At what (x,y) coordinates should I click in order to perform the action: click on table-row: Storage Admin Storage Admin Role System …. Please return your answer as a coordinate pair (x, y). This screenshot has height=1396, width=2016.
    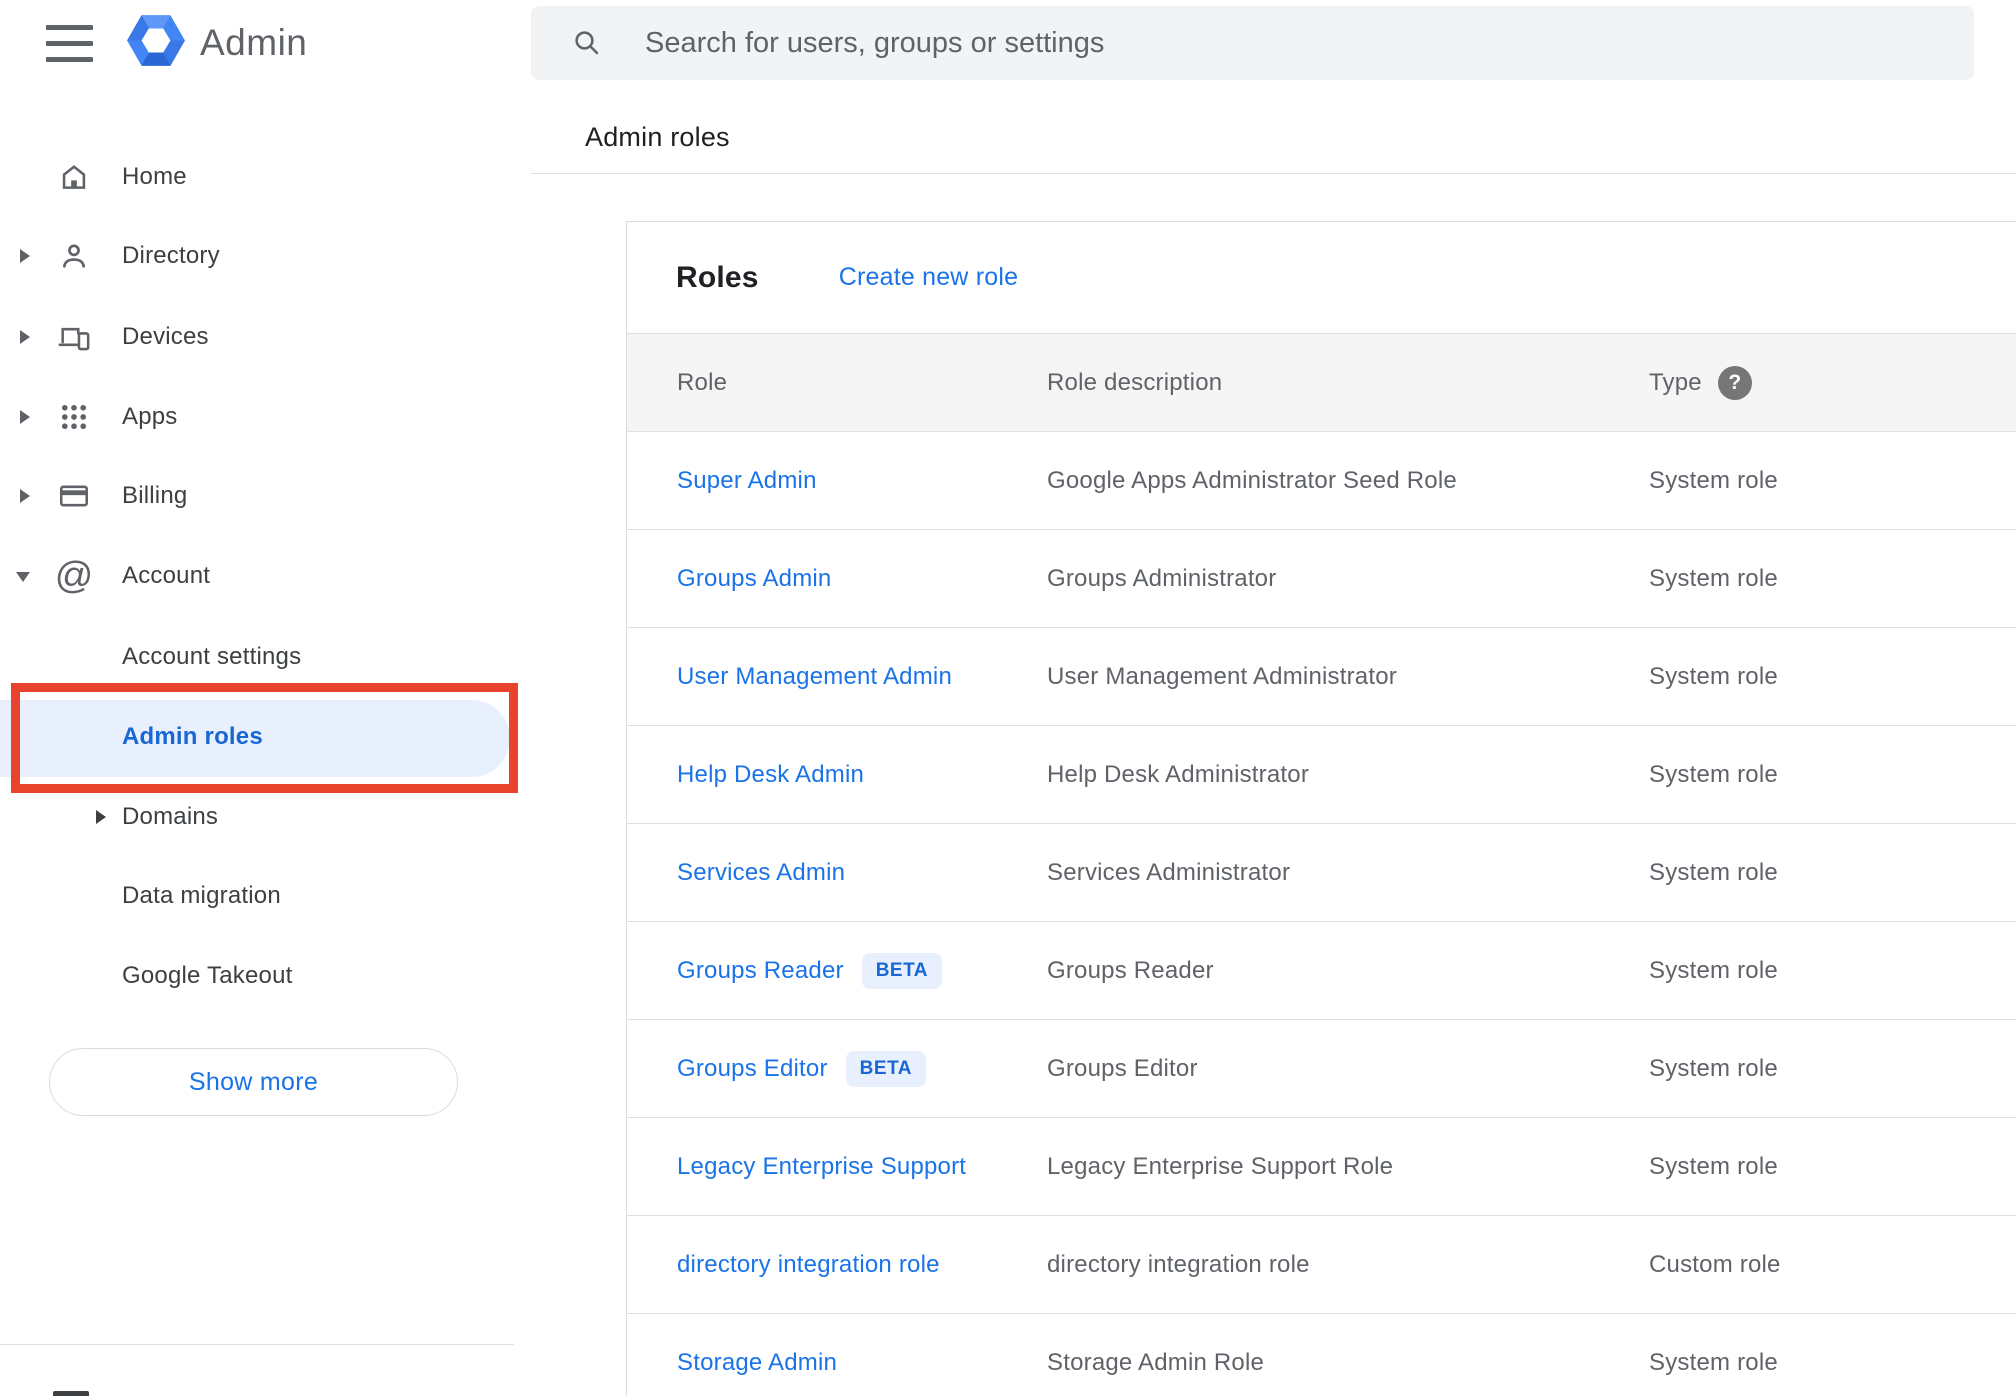
    Looking at the image, I should click on (1321, 1355).